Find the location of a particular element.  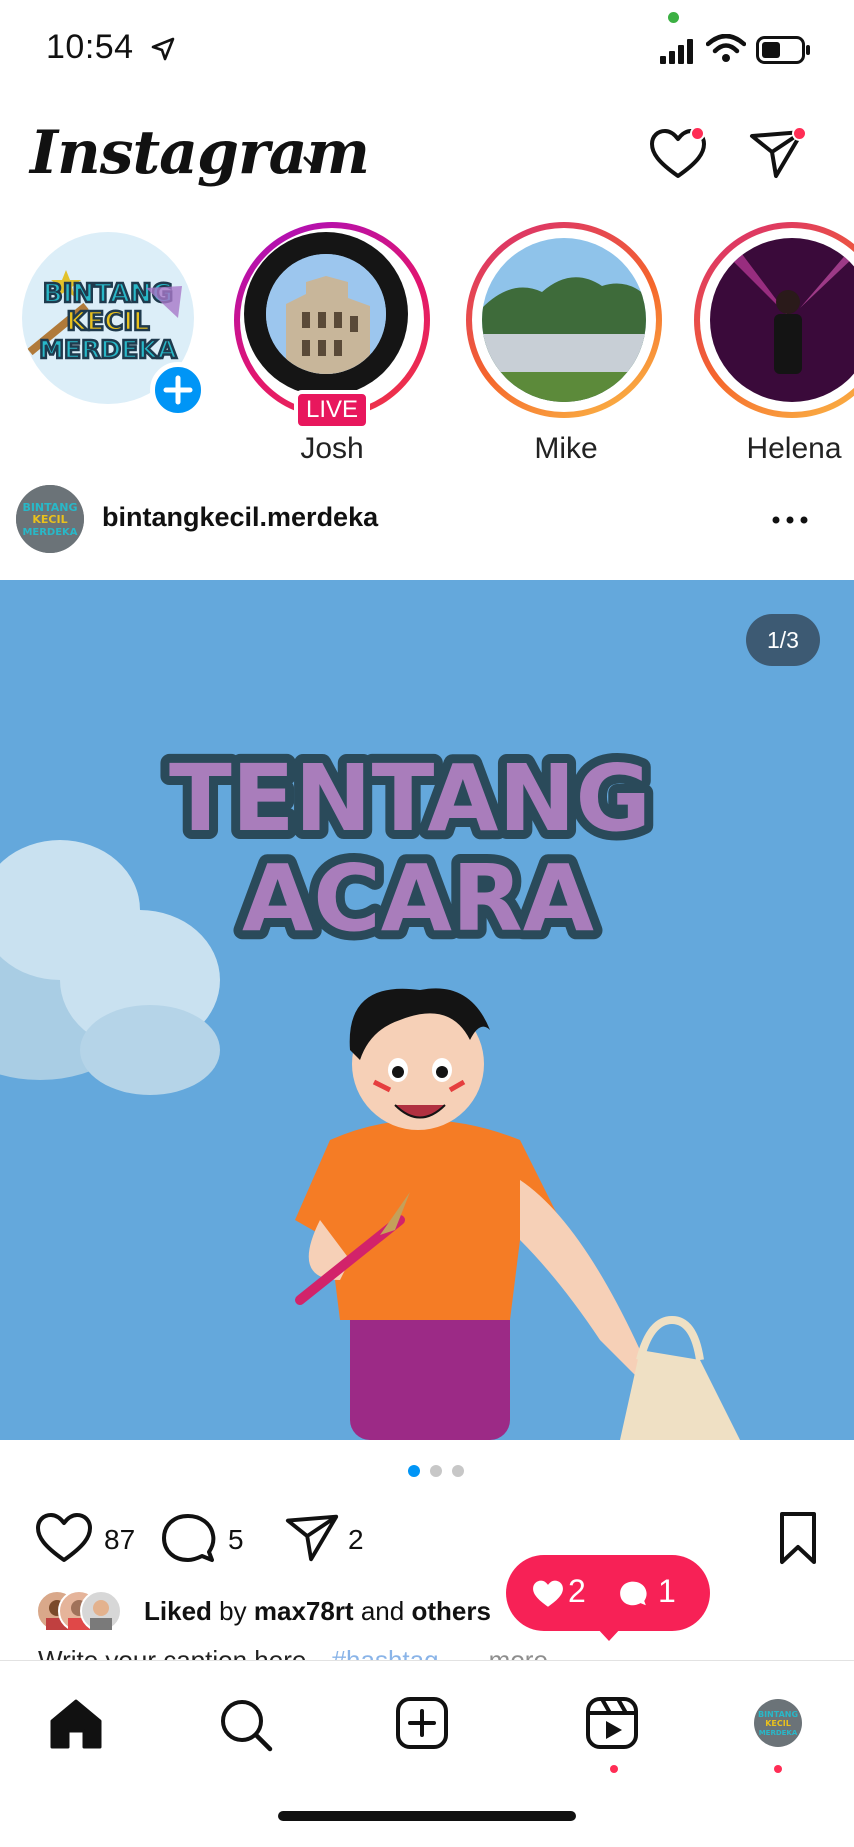

activity-heart-button is located at coordinates (680, 156).